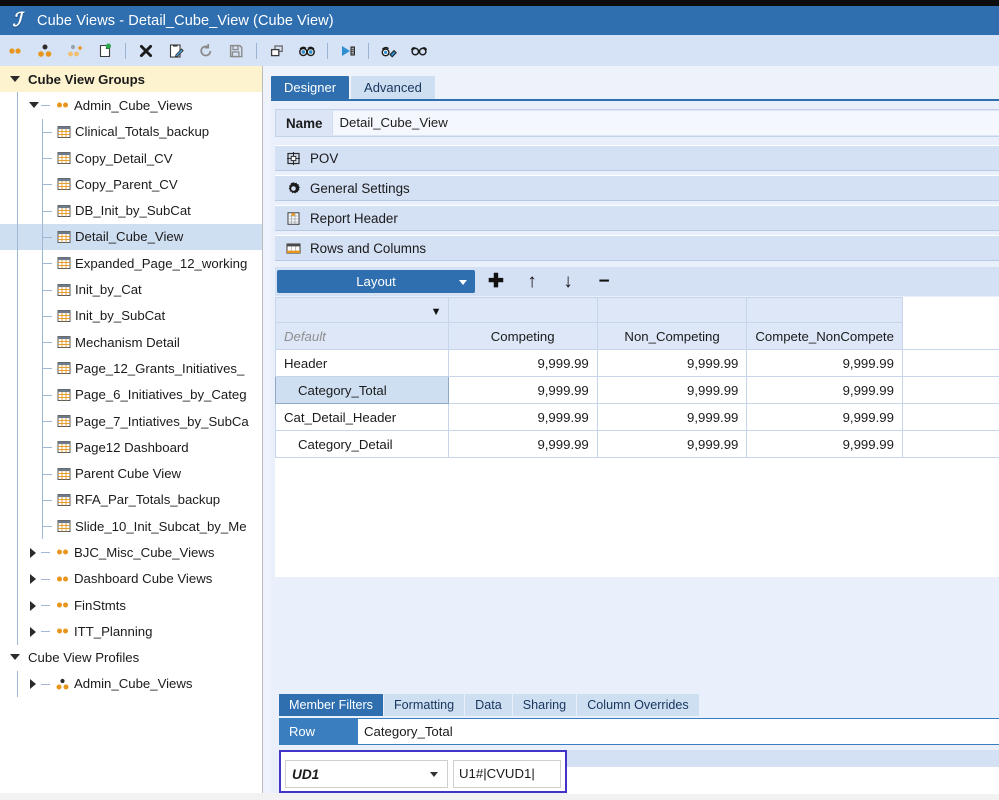 The height and width of the screenshot is (800, 999). Describe the element at coordinates (637, 218) in the screenshot. I see `section-report-header: Report Header` at that location.